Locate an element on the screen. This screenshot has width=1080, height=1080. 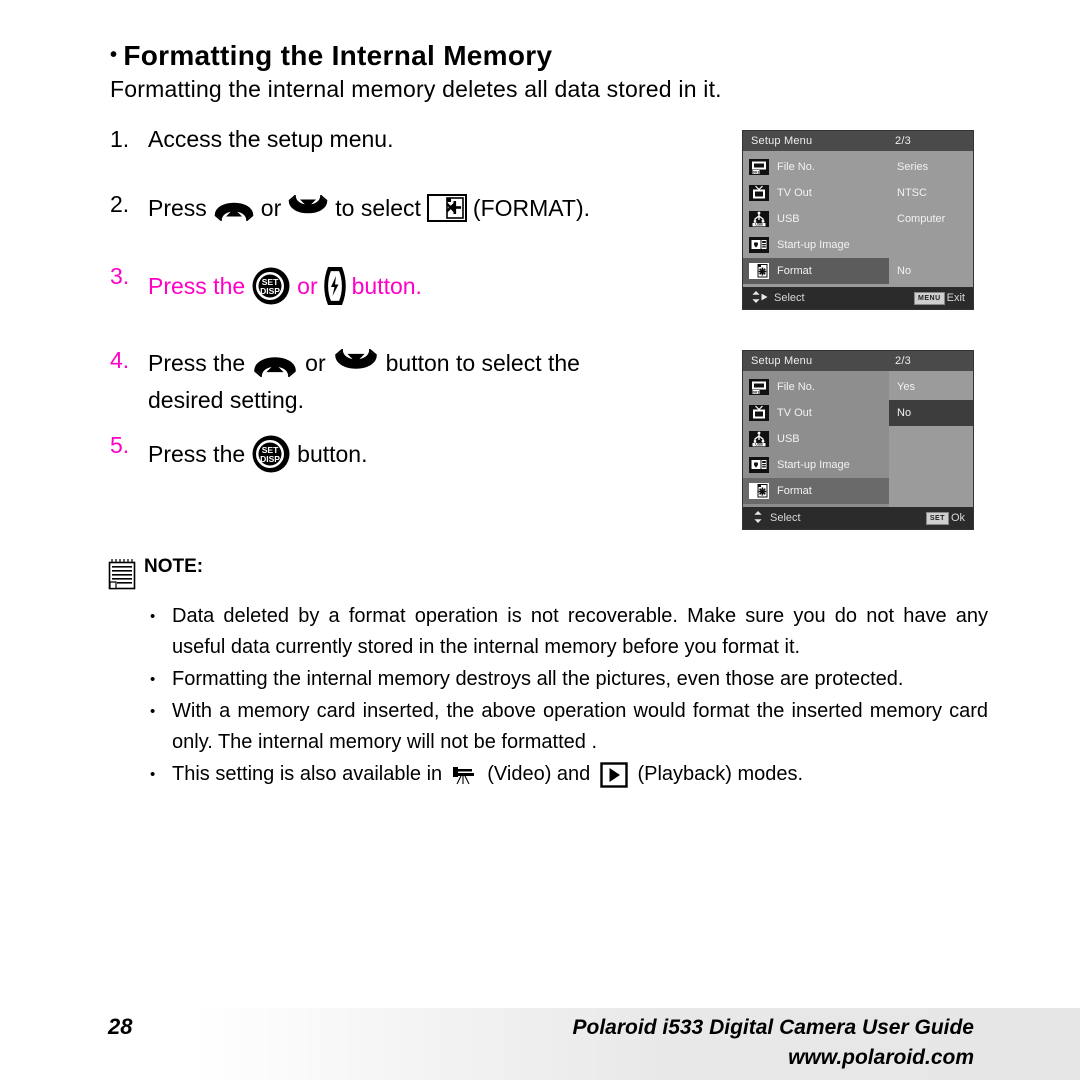
lcd1-footer: Select MENU Exit is located at coordinates (858, 298).